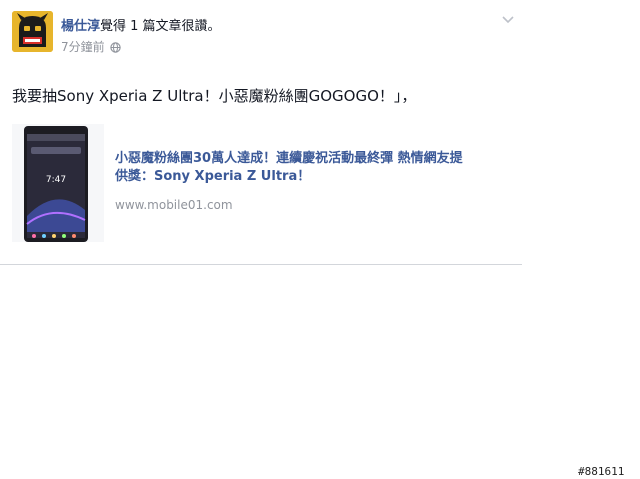  I want to click on image-watermark: #881611, so click(601, 471).